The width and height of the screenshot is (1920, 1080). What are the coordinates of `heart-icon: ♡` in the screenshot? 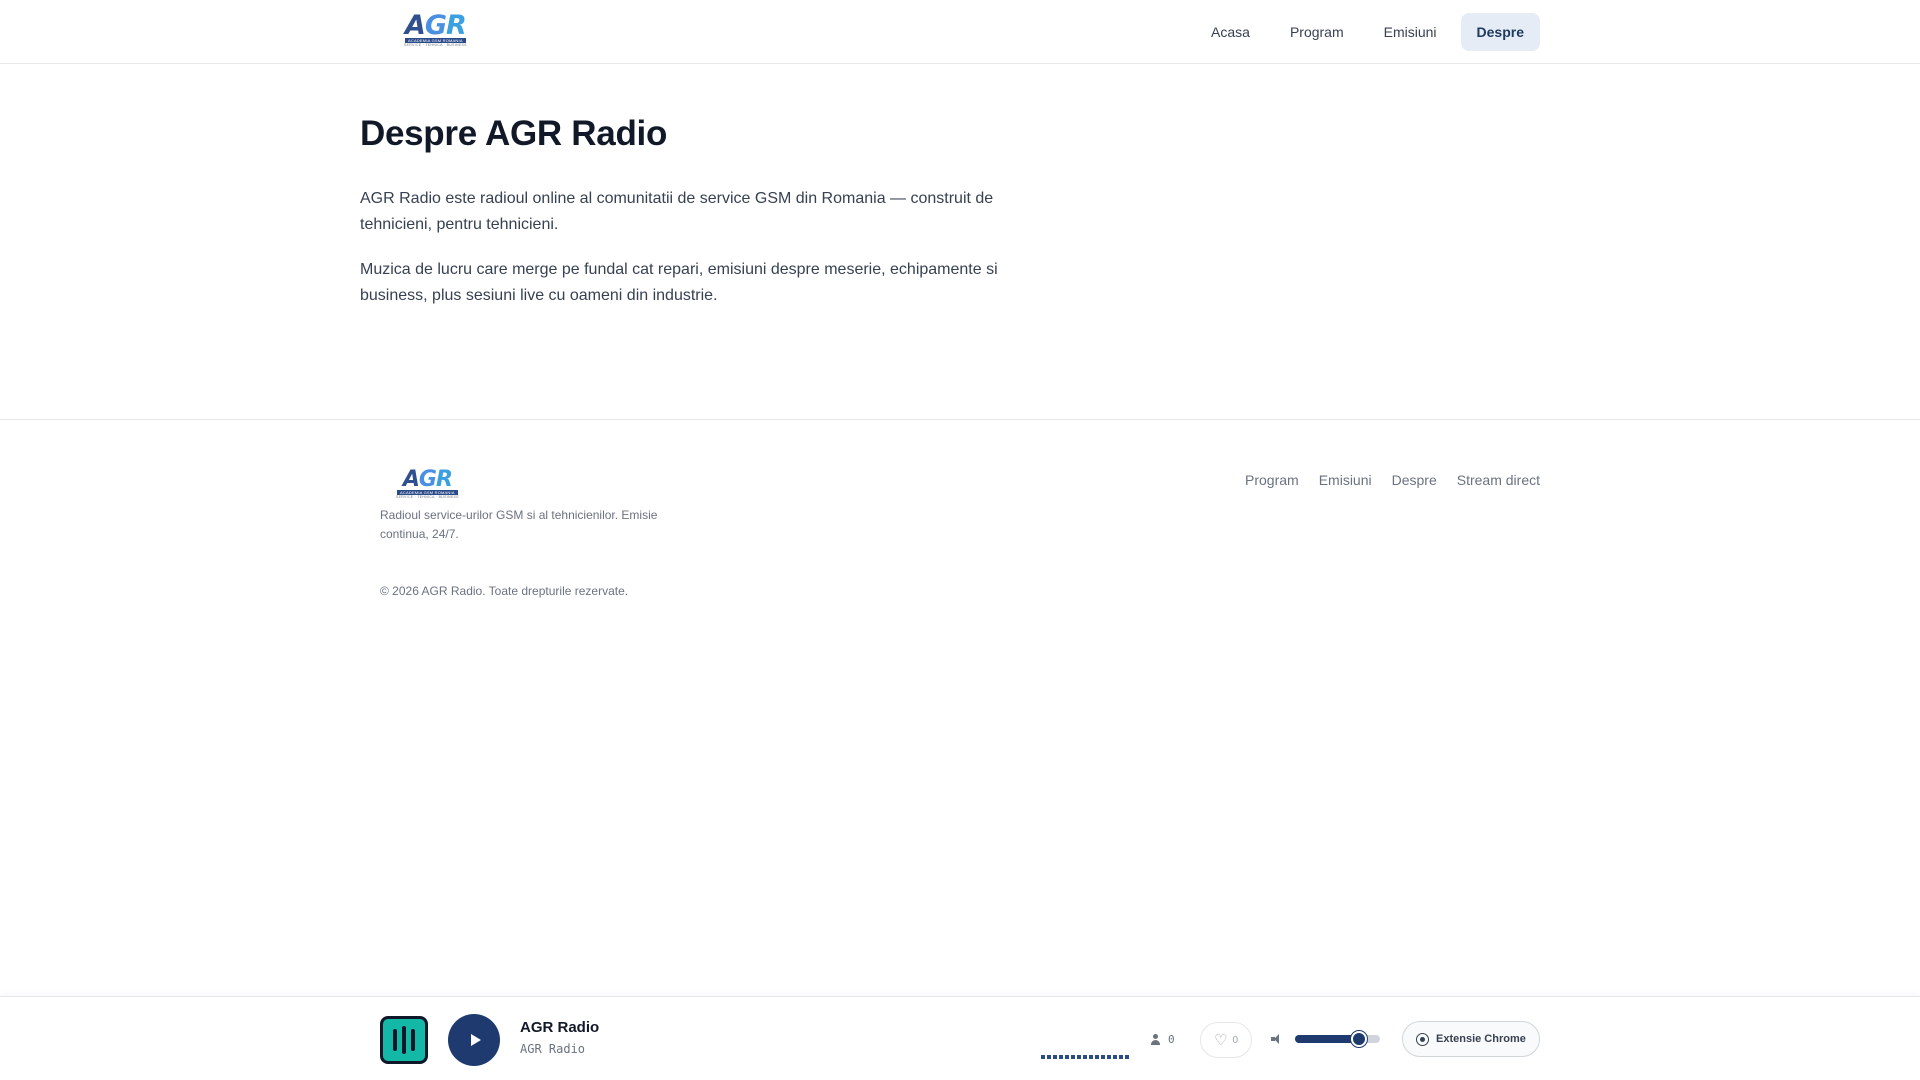 It's located at (1220, 1040).